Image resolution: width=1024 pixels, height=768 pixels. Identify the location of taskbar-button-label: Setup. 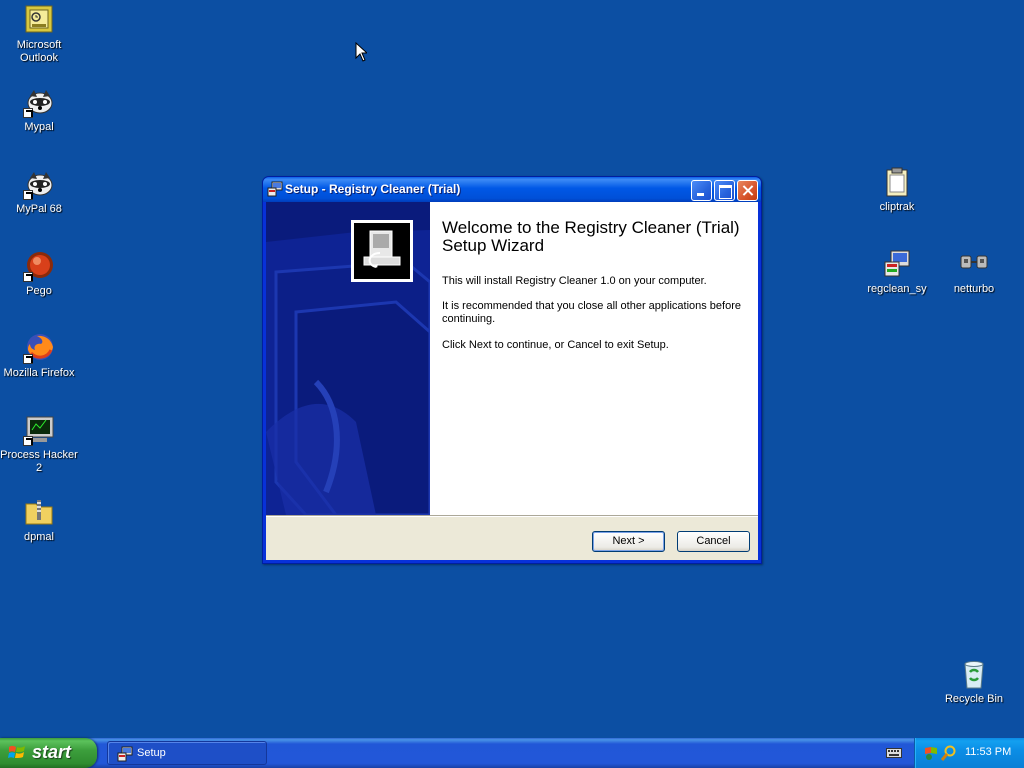
(151, 753).